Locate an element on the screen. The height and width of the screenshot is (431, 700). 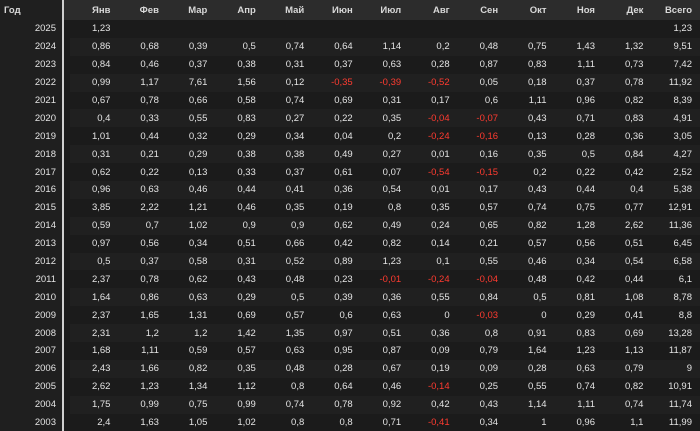
table-cell: 1,56 is located at coordinates (239, 82).